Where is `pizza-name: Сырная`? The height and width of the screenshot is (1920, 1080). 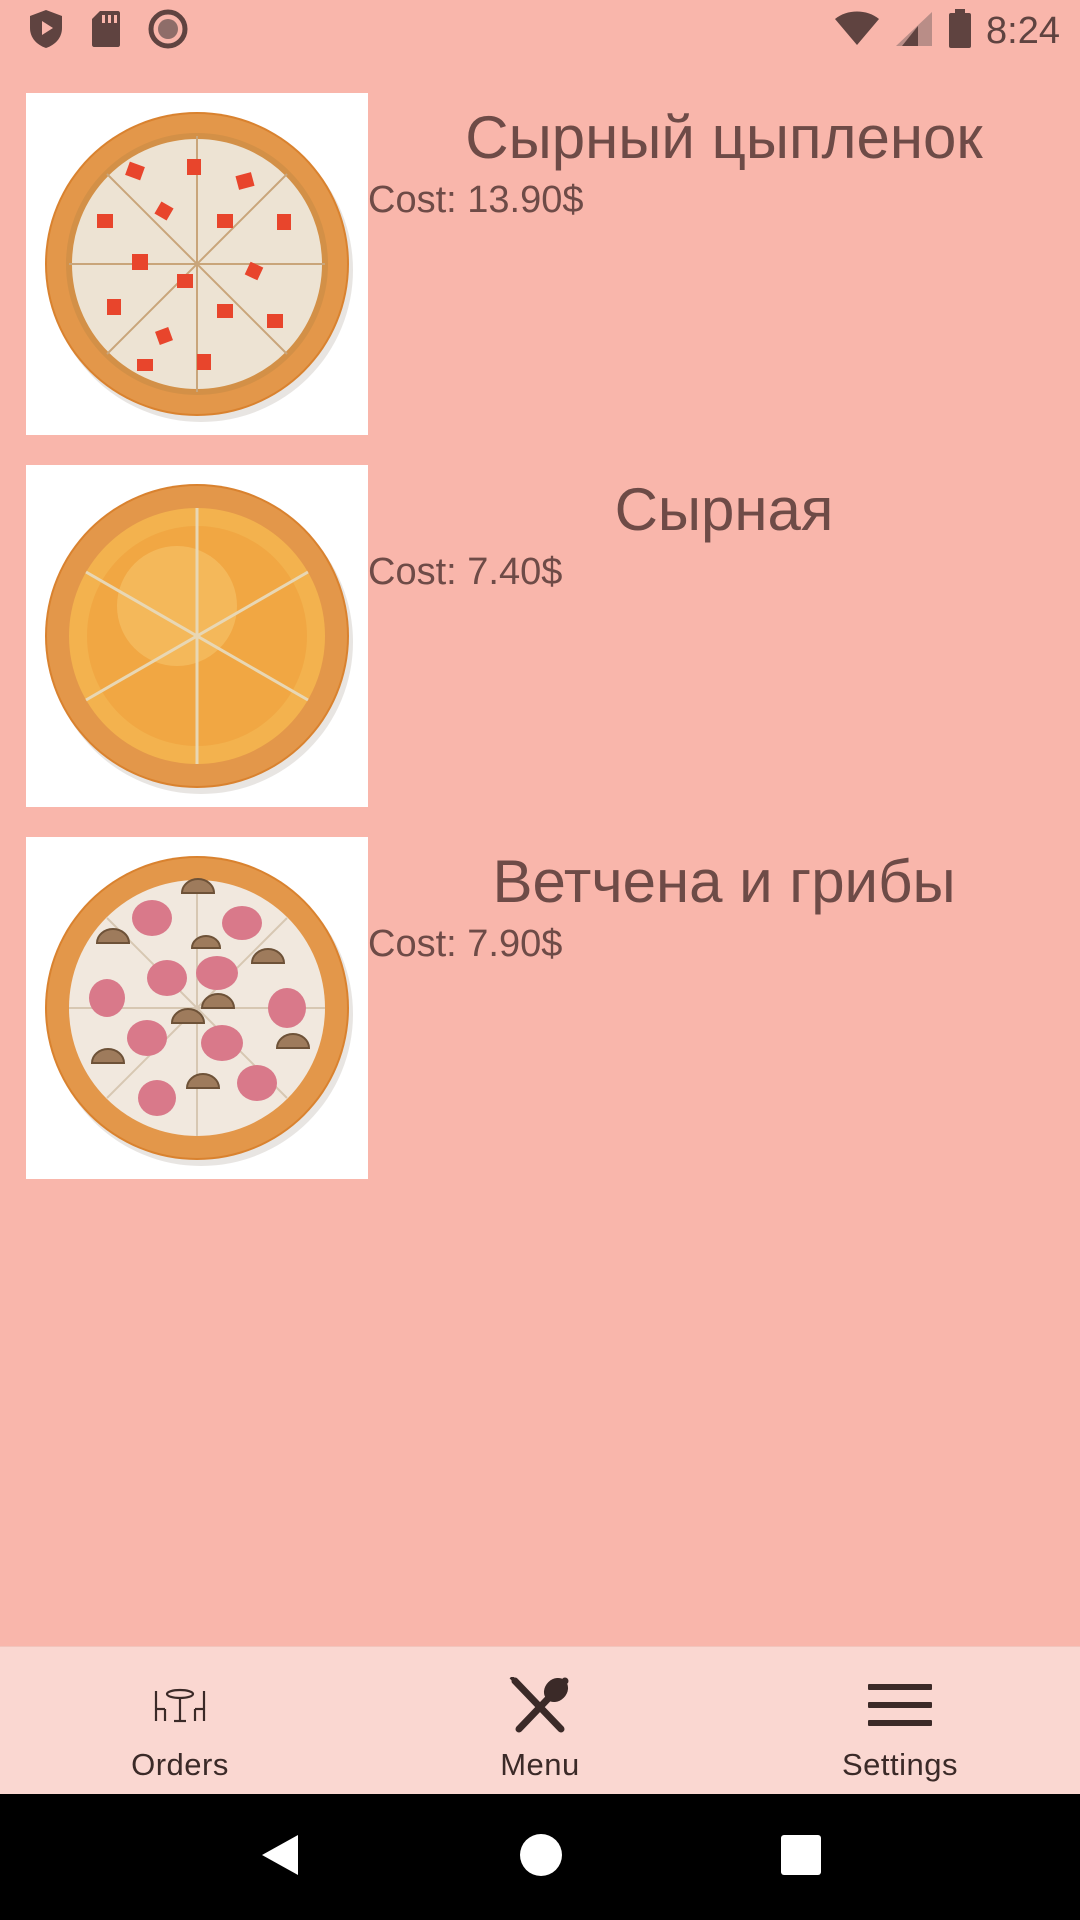
pizza-name: Сырная is located at coordinates (724, 509).